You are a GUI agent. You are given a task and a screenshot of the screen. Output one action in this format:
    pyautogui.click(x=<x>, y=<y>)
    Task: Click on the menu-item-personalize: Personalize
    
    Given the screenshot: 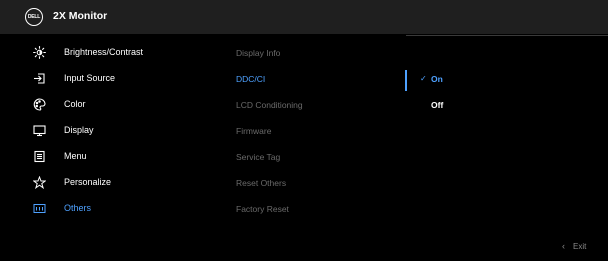 What is the action you would take?
    pyautogui.click(x=71, y=182)
    